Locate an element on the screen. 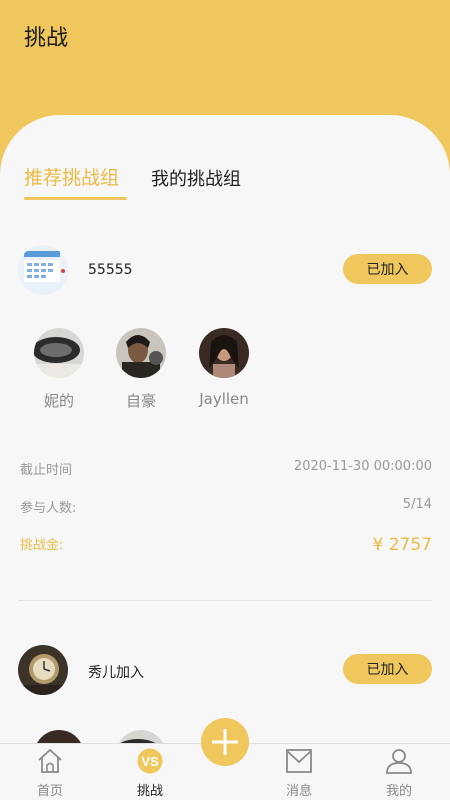  tabbar-label-home: 首页 is located at coordinates (49, 791).